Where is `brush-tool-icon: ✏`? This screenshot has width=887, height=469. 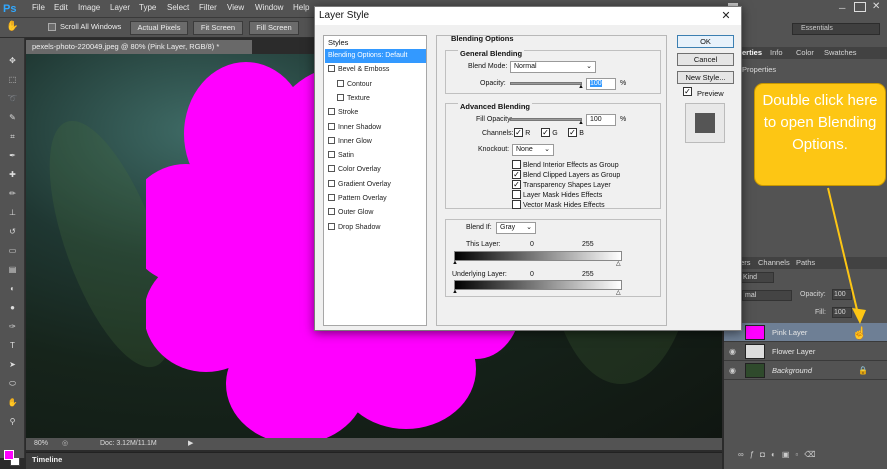 brush-tool-icon: ✏ is located at coordinates (12, 193).